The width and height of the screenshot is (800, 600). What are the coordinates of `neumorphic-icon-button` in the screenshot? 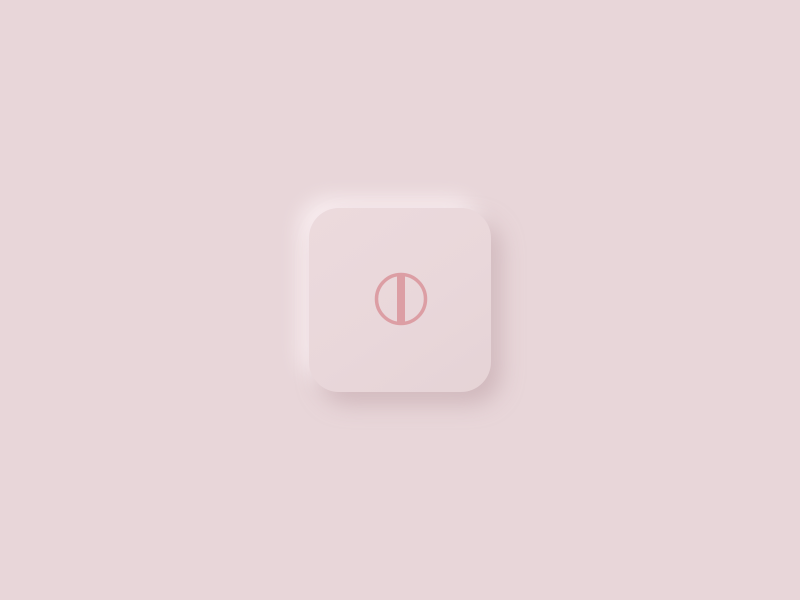 It's located at (400, 300).